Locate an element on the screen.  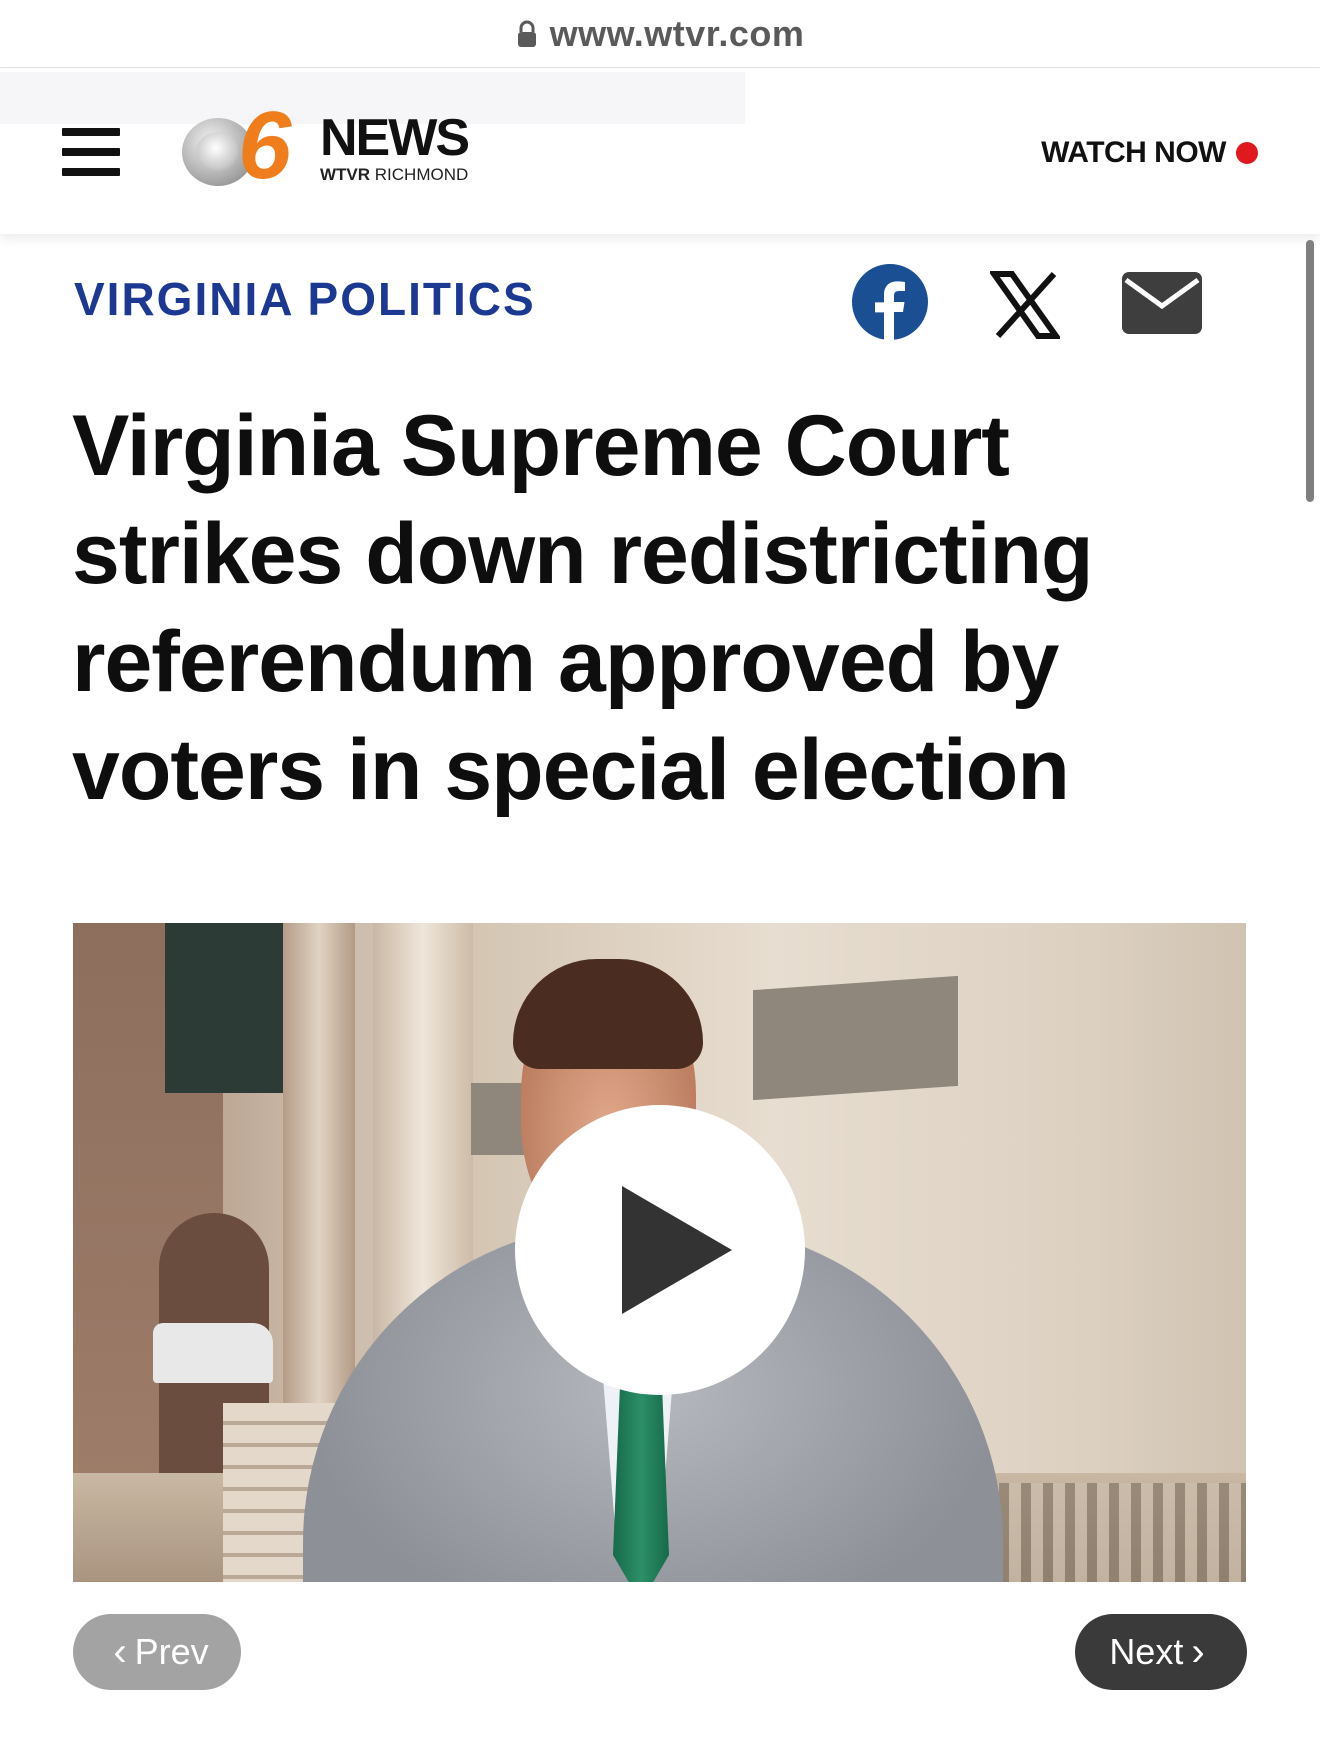
logo-subtitle: WTVR RICHMOND is located at coordinates (394, 175).